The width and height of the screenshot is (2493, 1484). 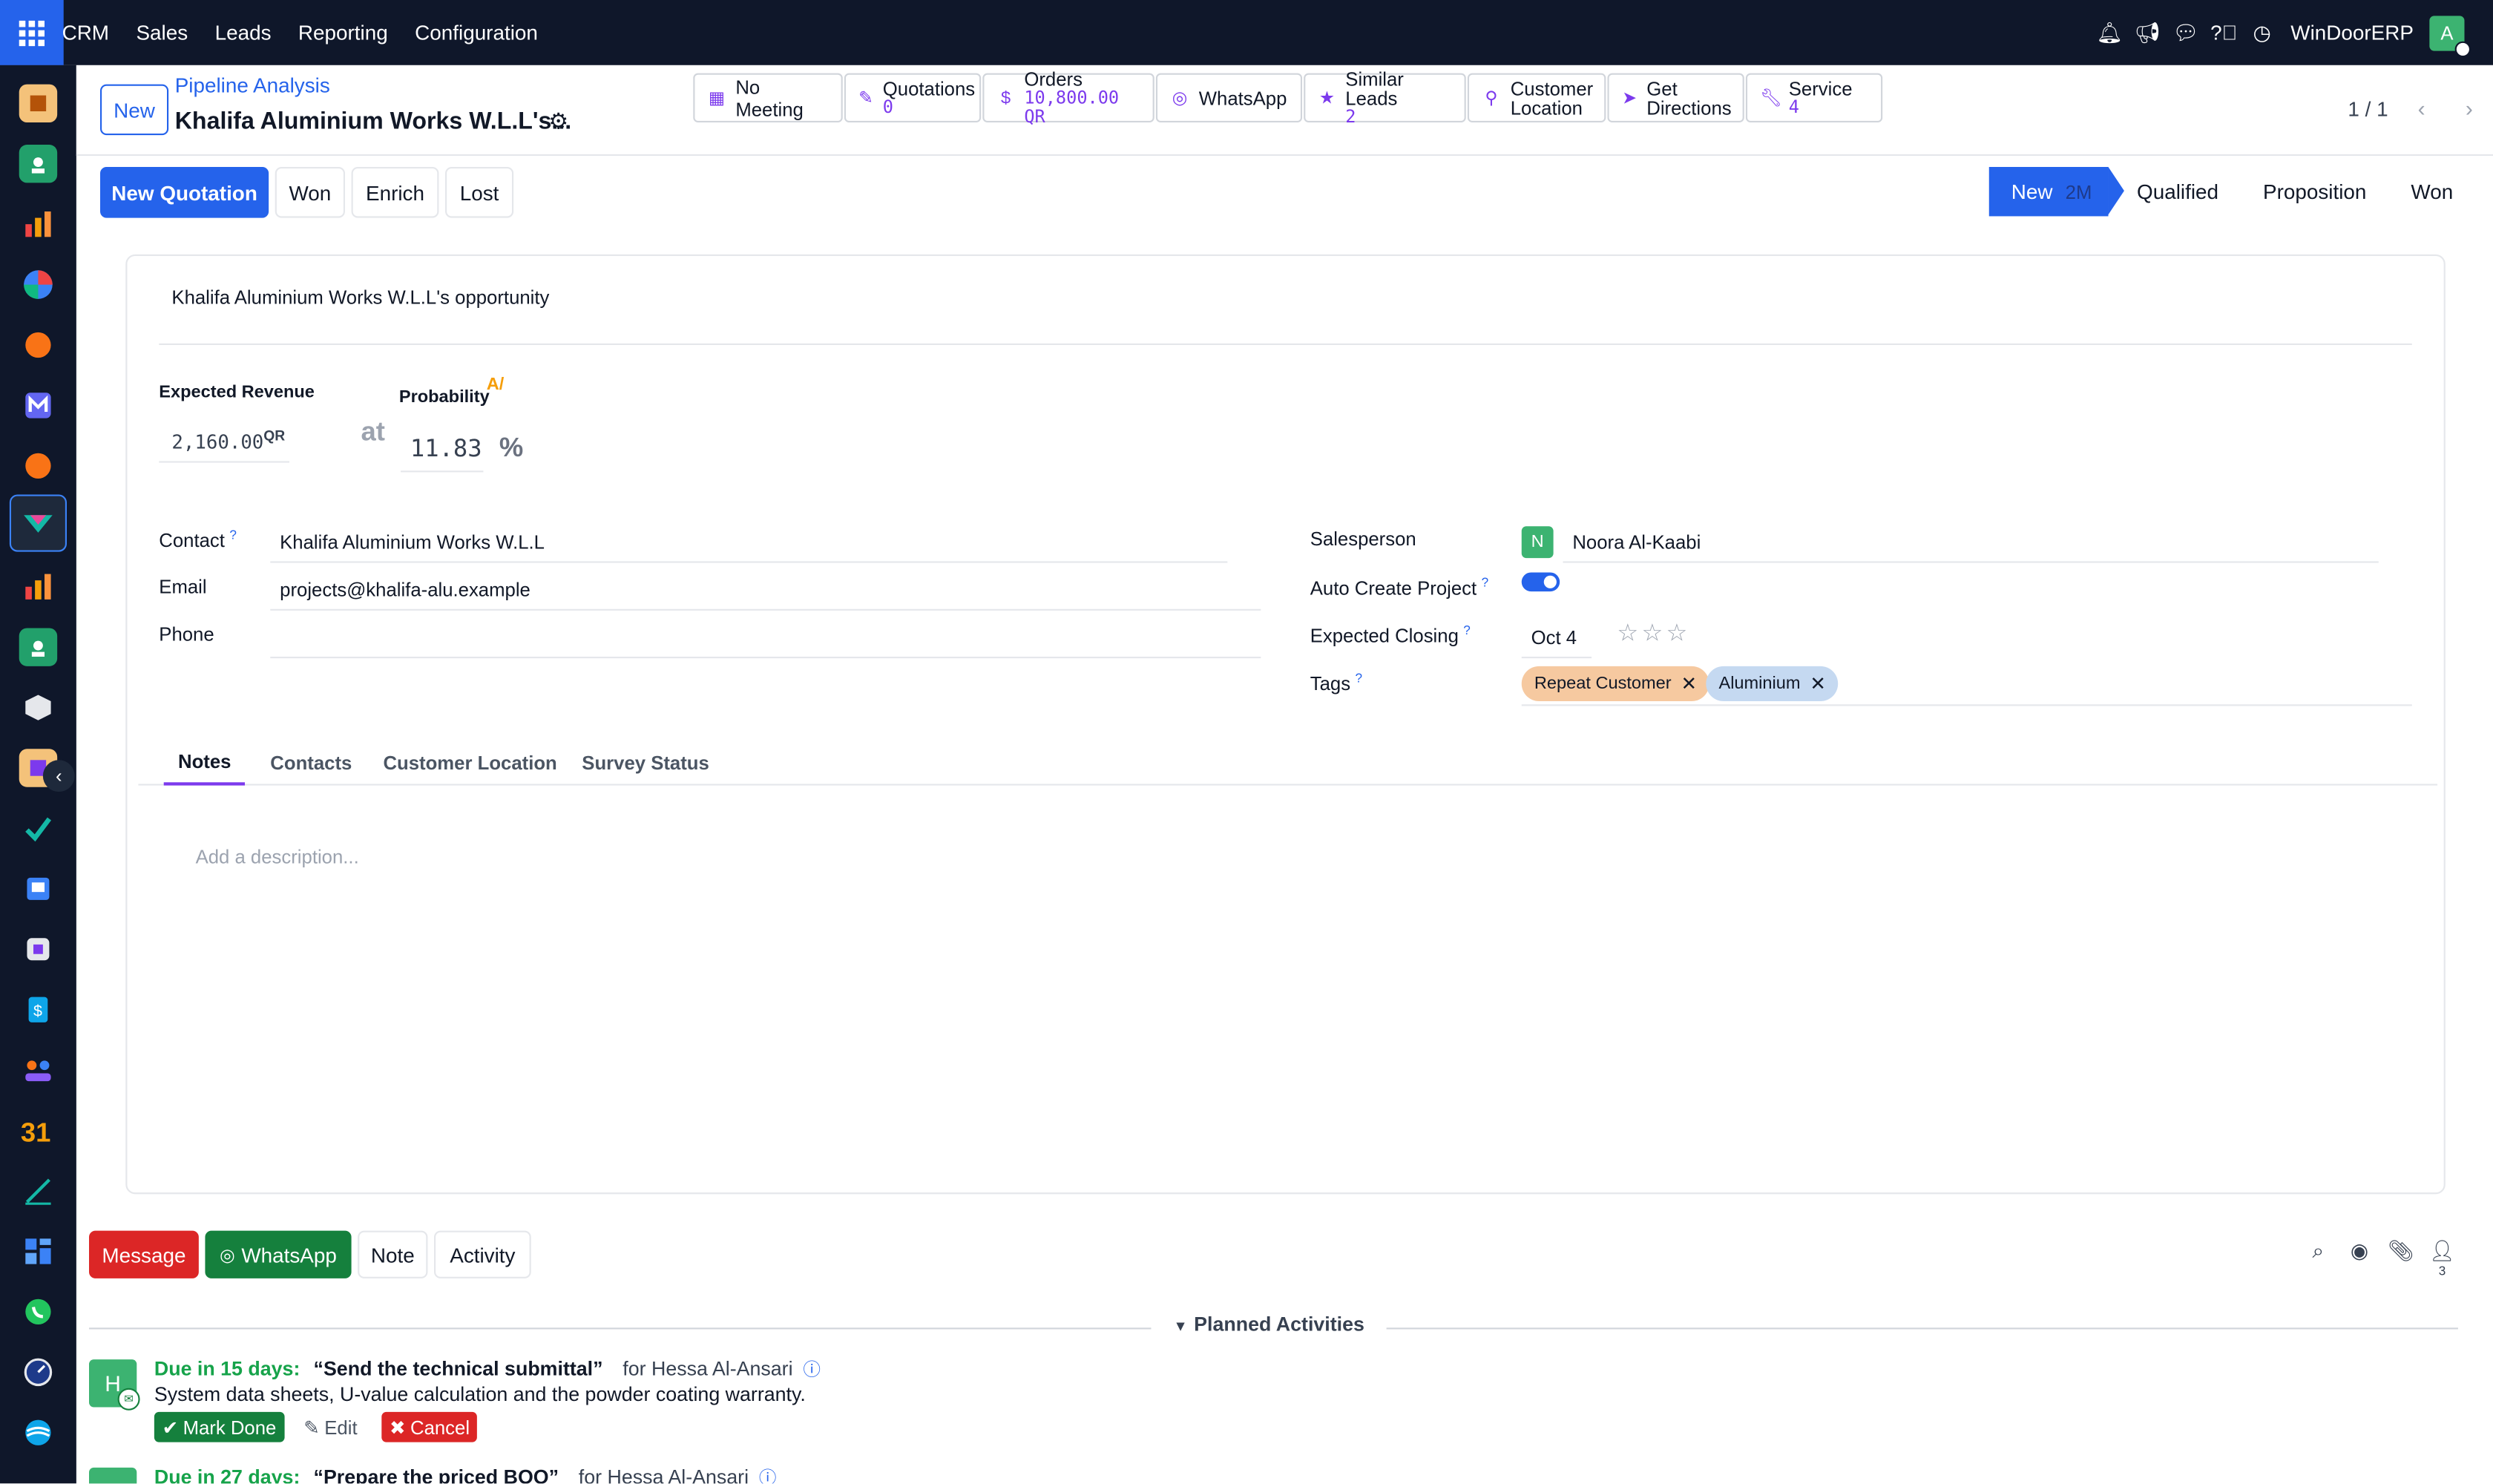 What do you see at coordinates (558, 121) in the screenshot?
I see `gear-icon: ⚙` at bounding box center [558, 121].